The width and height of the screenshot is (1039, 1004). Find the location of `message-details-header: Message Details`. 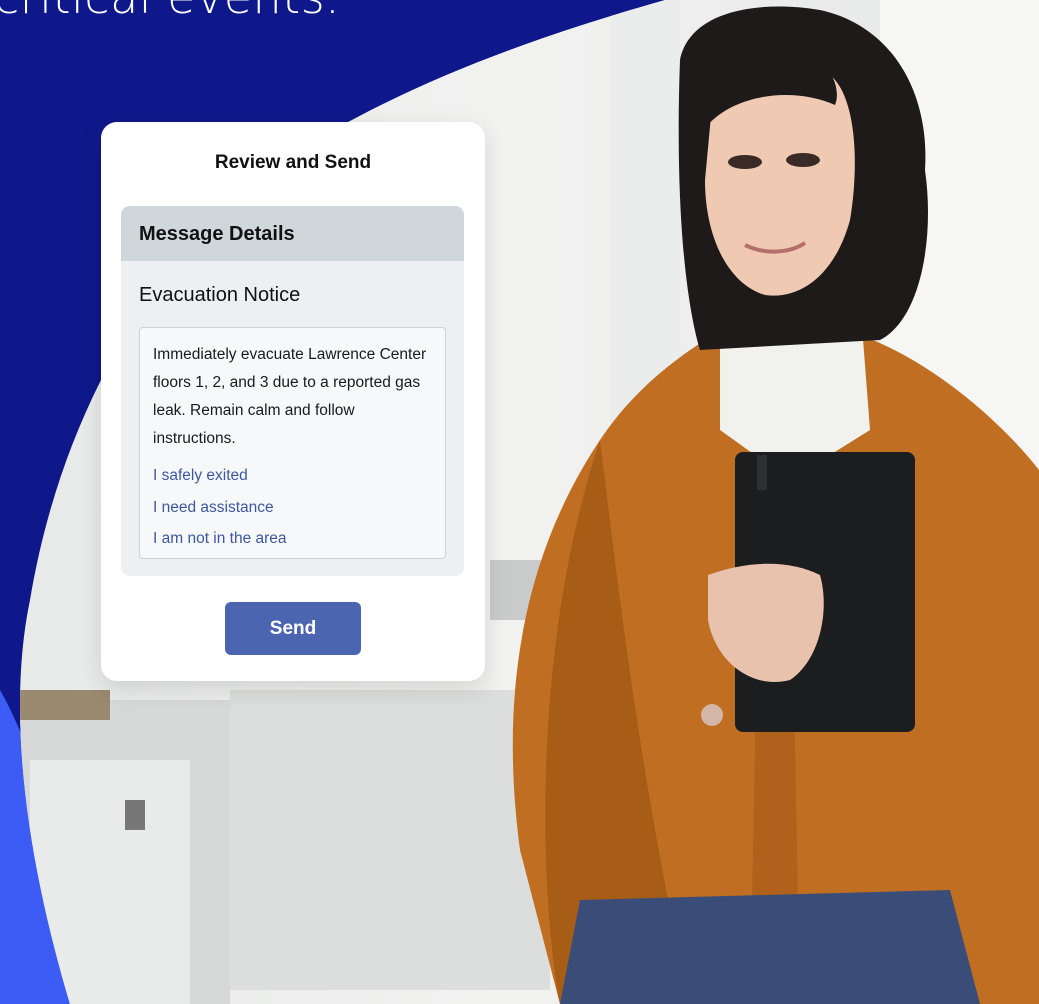

message-details-header: Message Details is located at coordinates (292, 233).